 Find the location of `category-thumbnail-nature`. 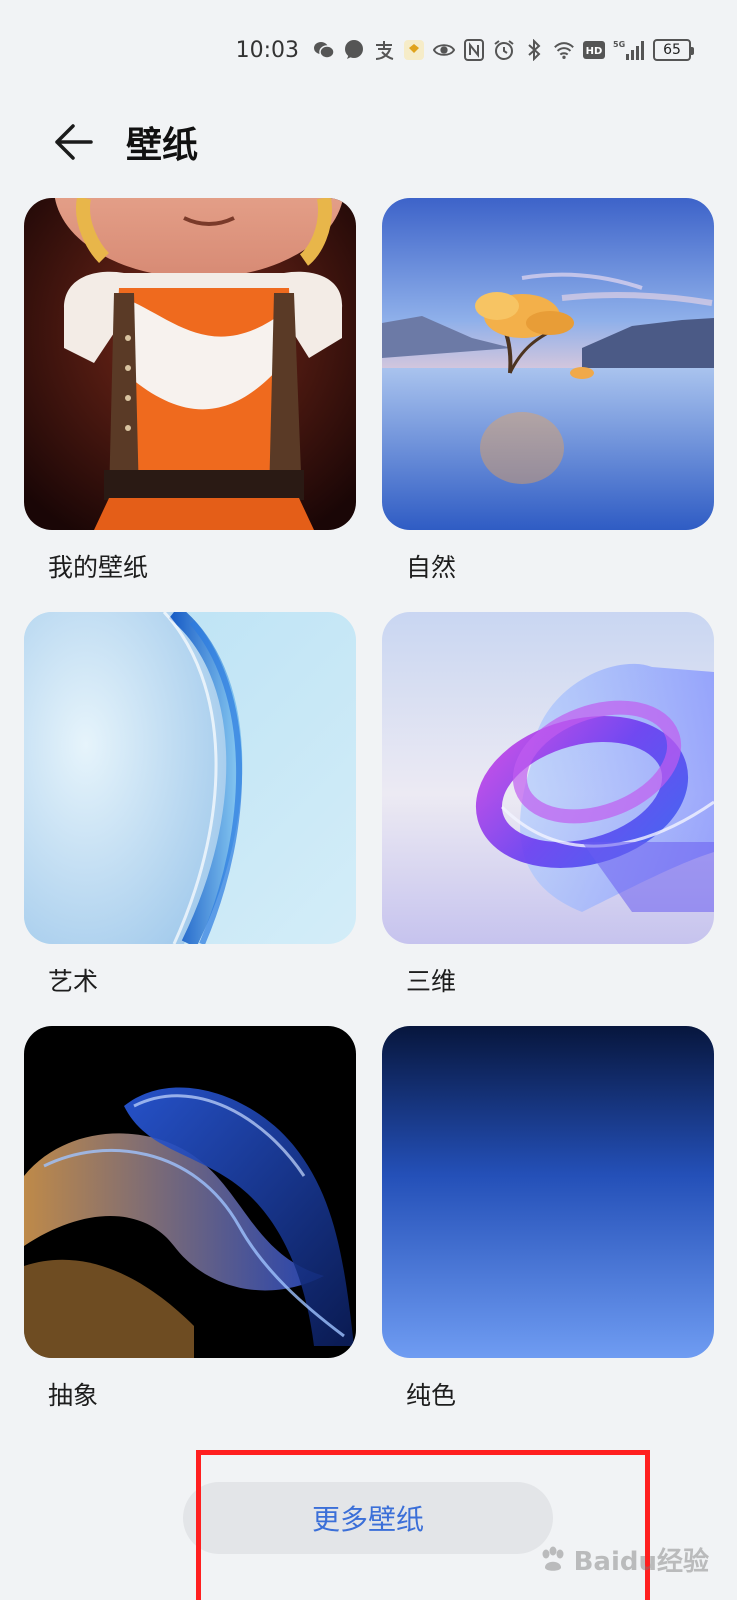

category-thumbnail-nature is located at coordinates (548, 364).